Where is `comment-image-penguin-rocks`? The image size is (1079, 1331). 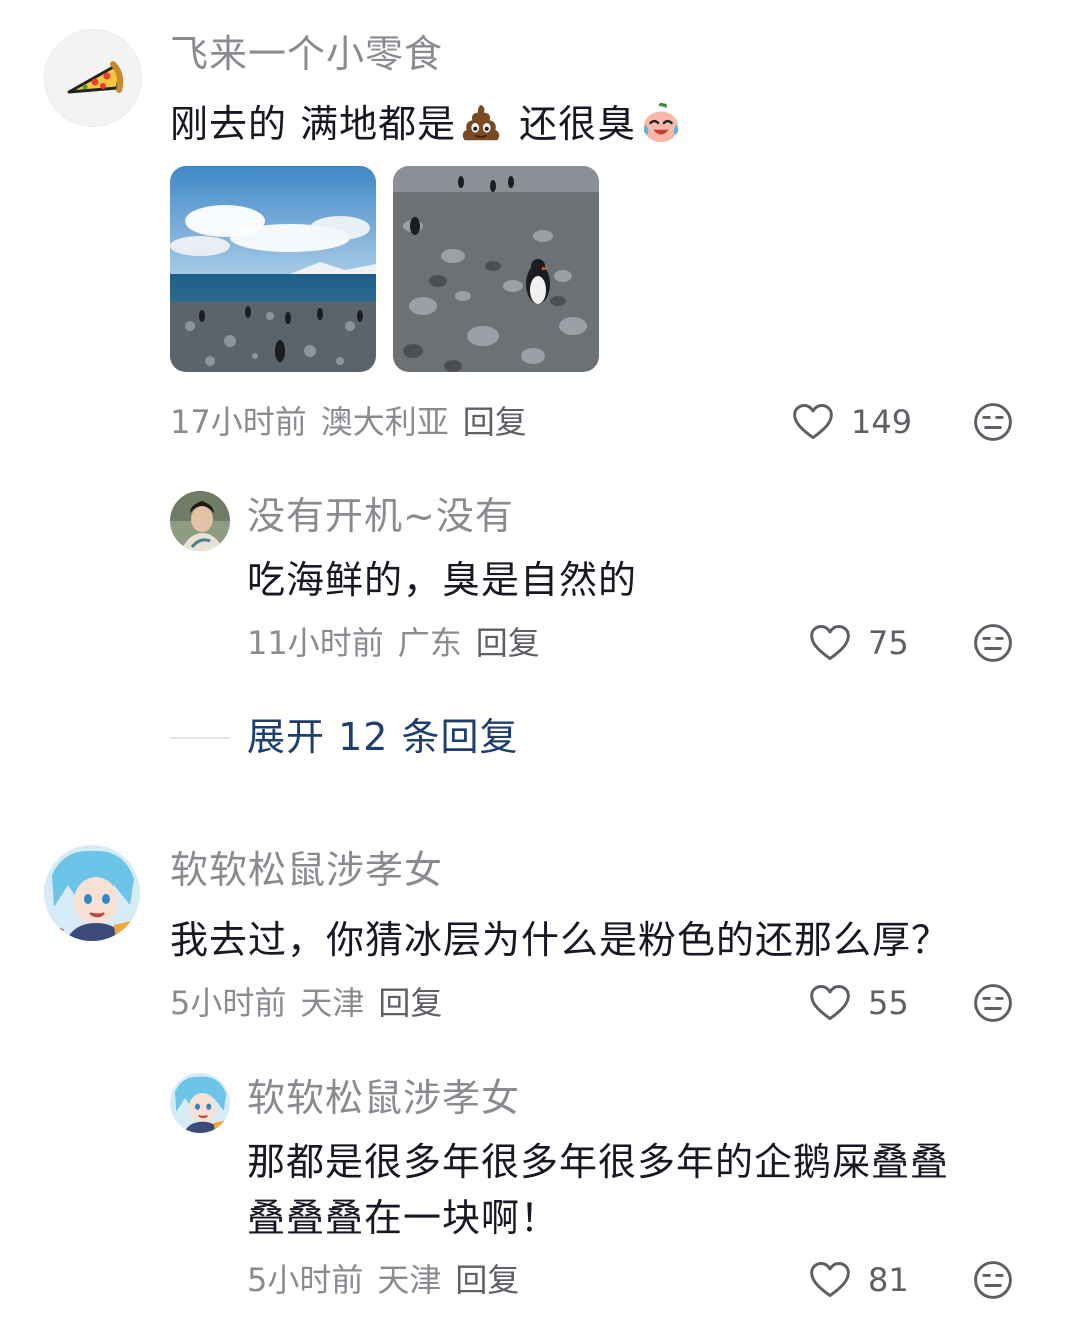
comment-image-penguin-rocks is located at coordinates (496, 269).